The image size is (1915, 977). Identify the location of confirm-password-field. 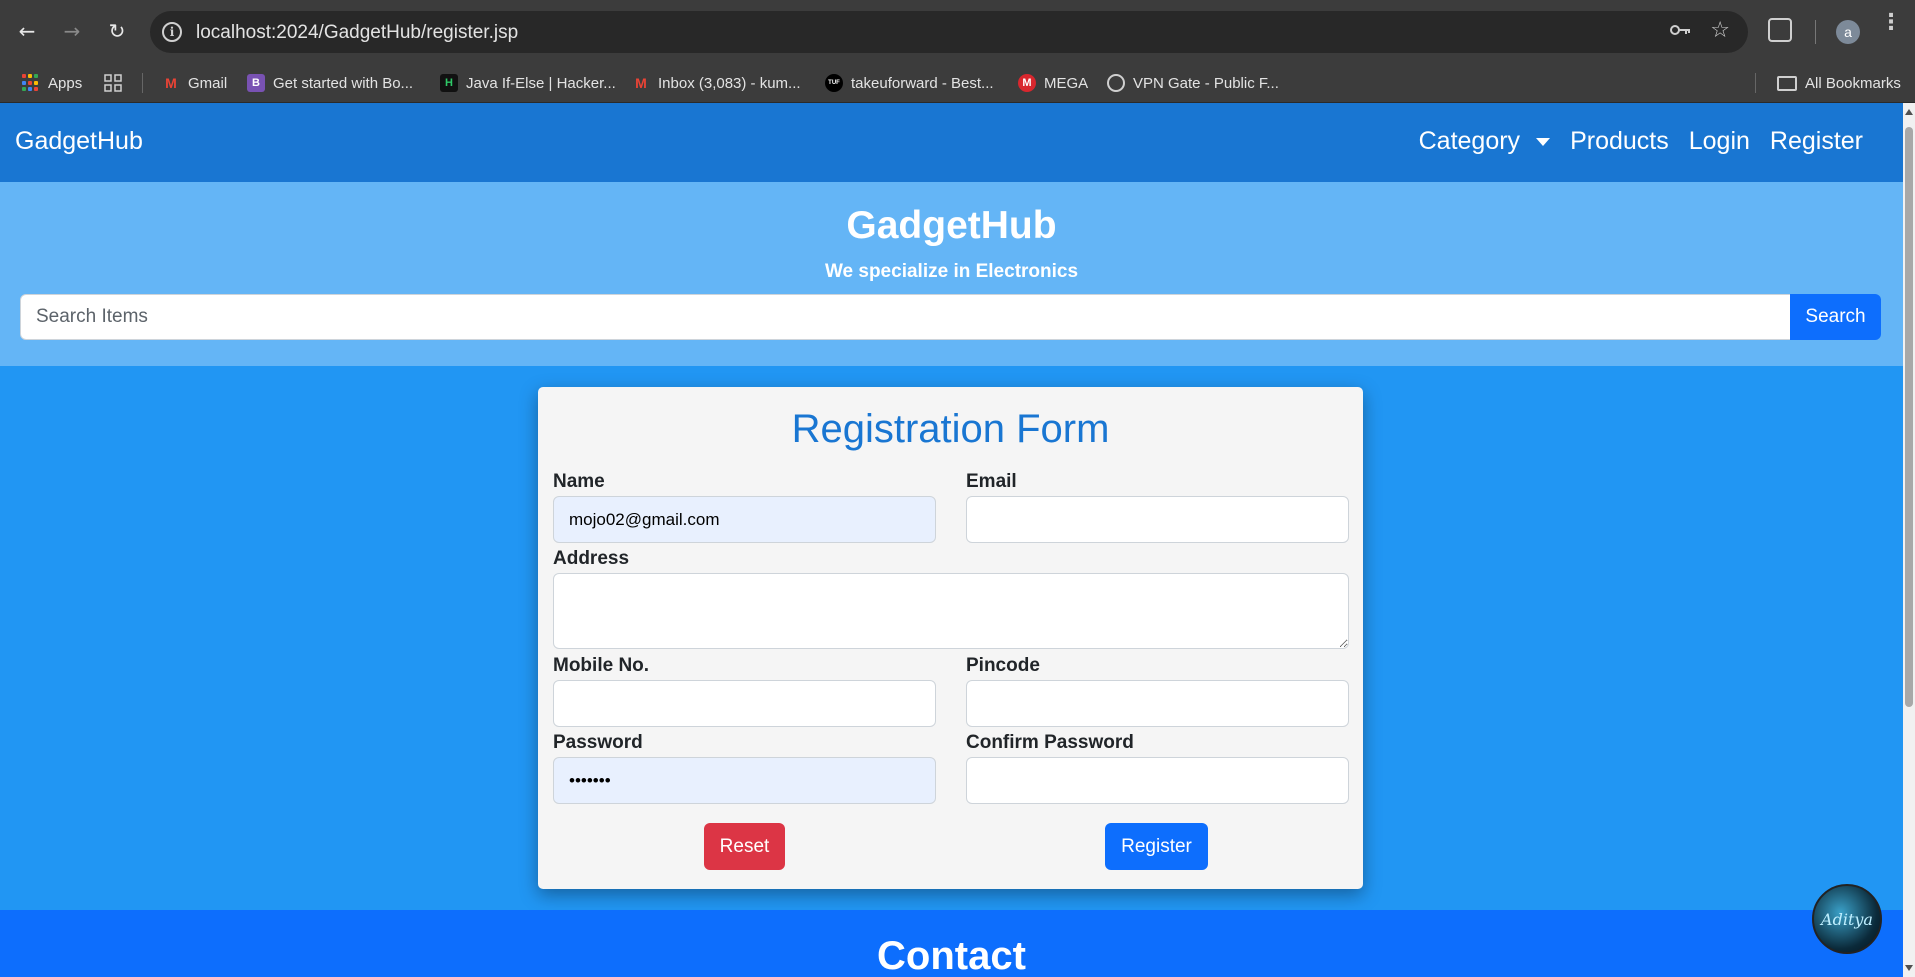
(1157, 780).